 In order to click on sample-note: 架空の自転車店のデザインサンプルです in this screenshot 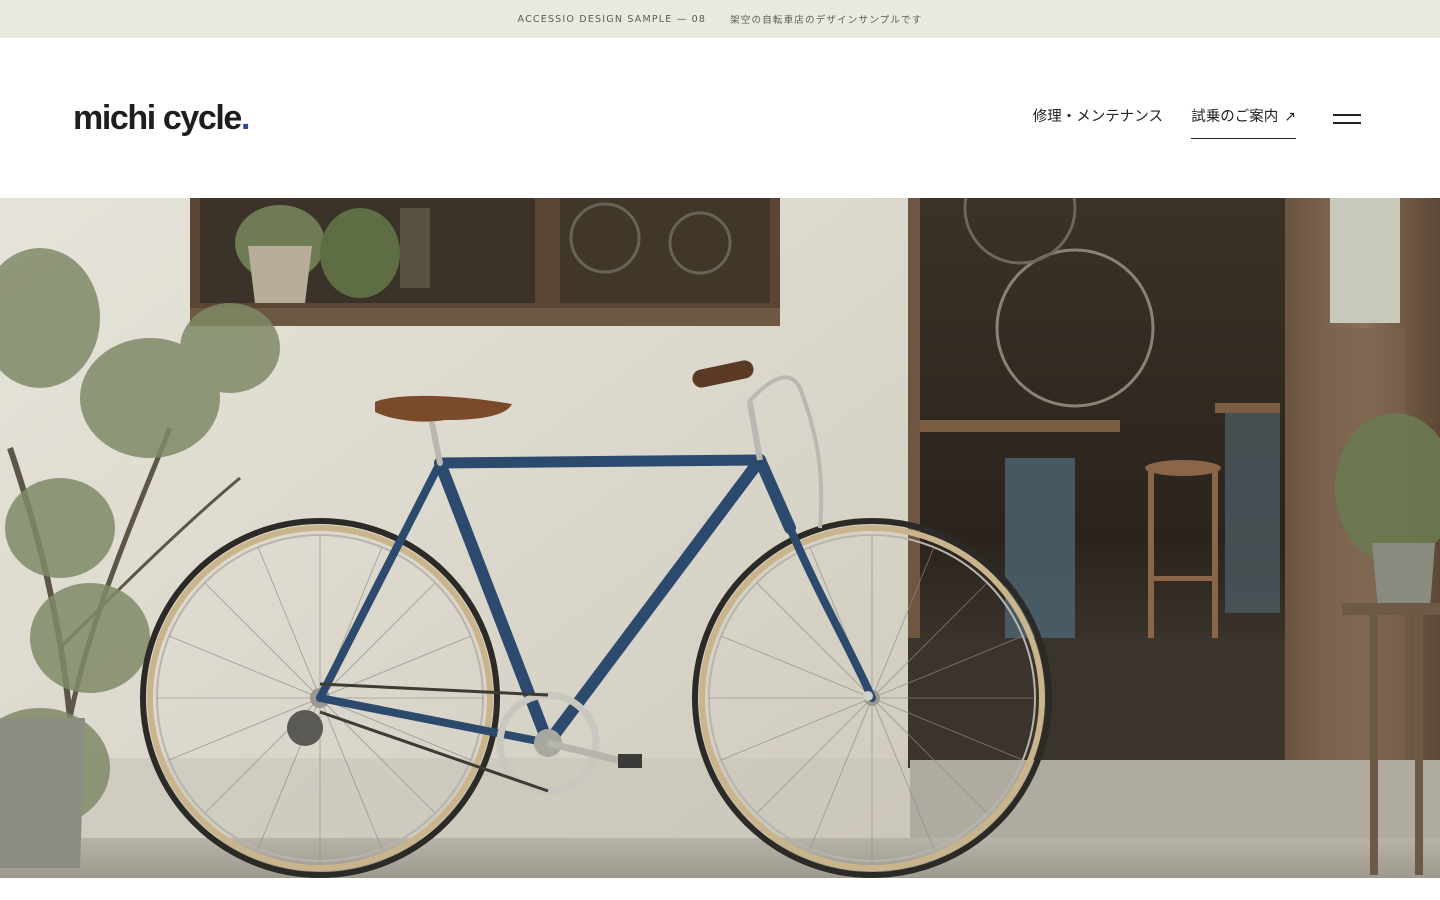, I will do `click(826, 20)`.